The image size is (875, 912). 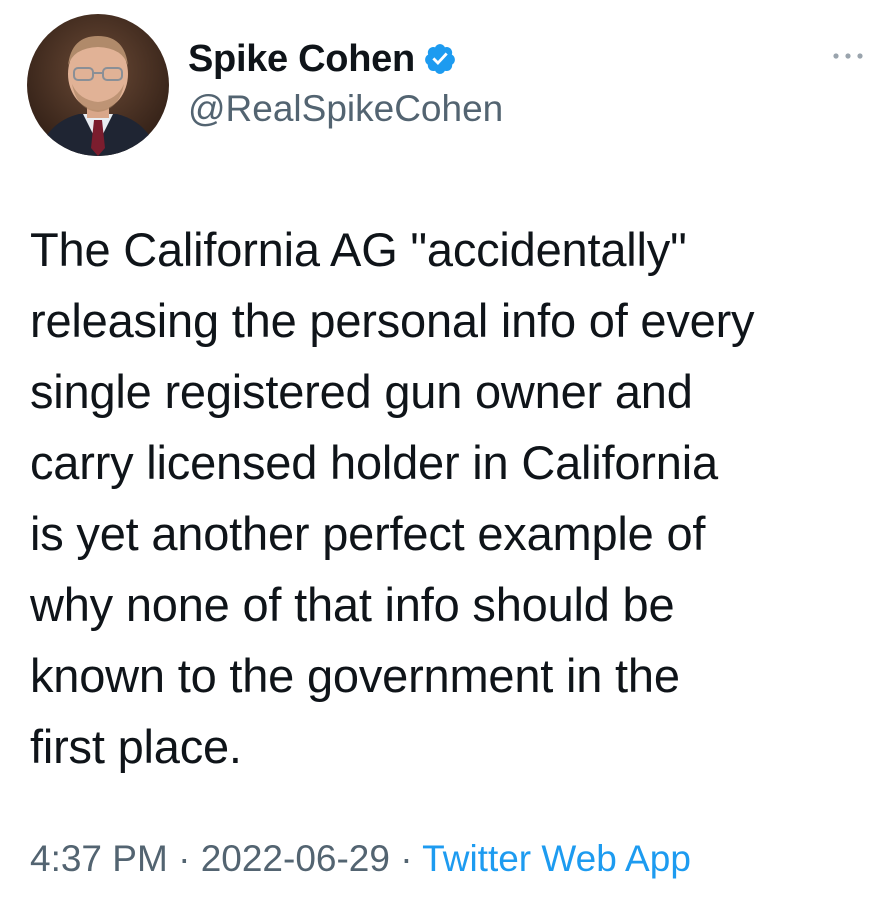 What do you see at coordinates (295, 858) in the screenshot?
I see `tweet-date: 2022-06-29` at bounding box center [295, 858].